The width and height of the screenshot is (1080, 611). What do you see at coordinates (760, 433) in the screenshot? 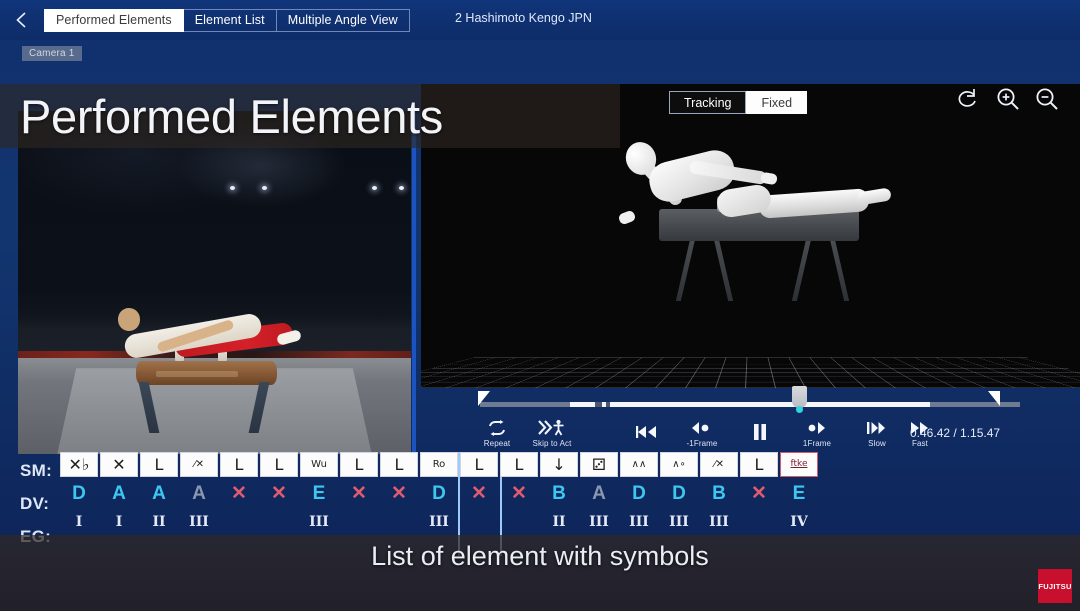
I see `pause-button` at bounding box center [760, 433].